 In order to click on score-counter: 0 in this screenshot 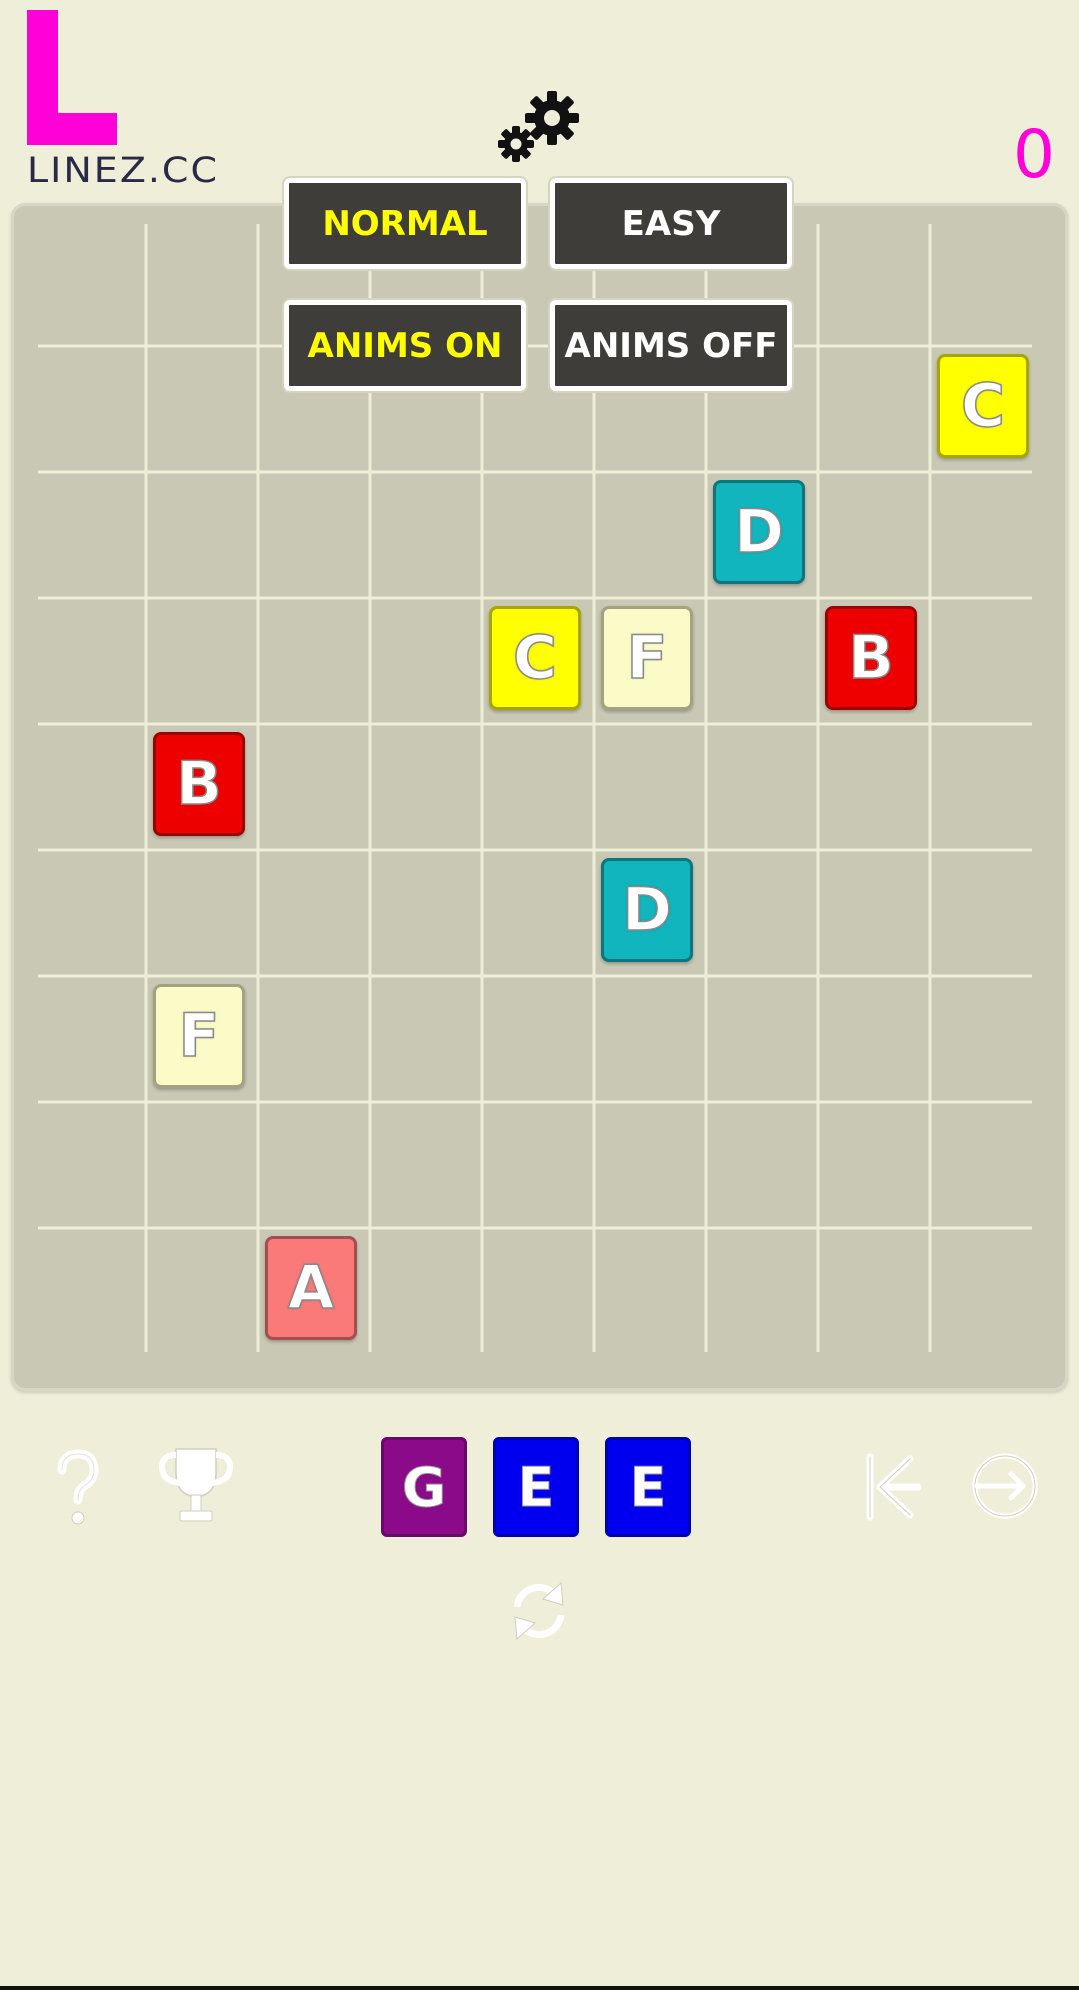, I will do `click(1034, 154)`.